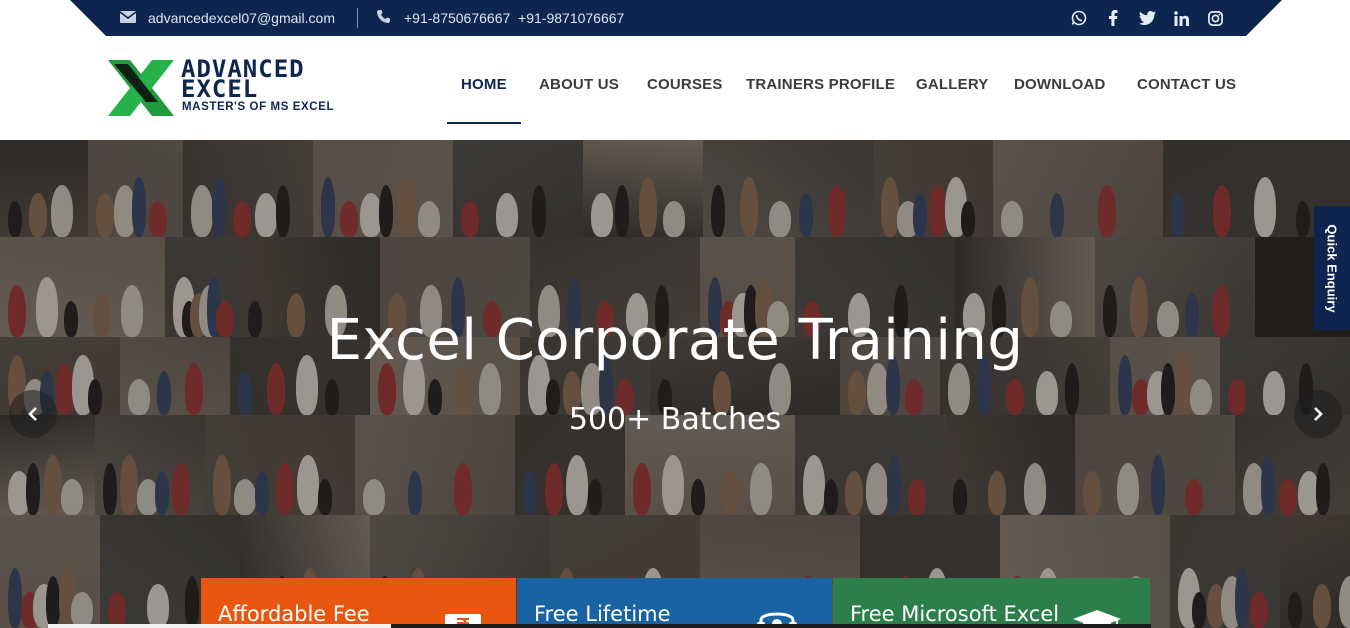  What do you see at coordinates (952, 87) in the screenshot?
I see `nav-gallery: GALLERY` at bounding box center [952, 87].